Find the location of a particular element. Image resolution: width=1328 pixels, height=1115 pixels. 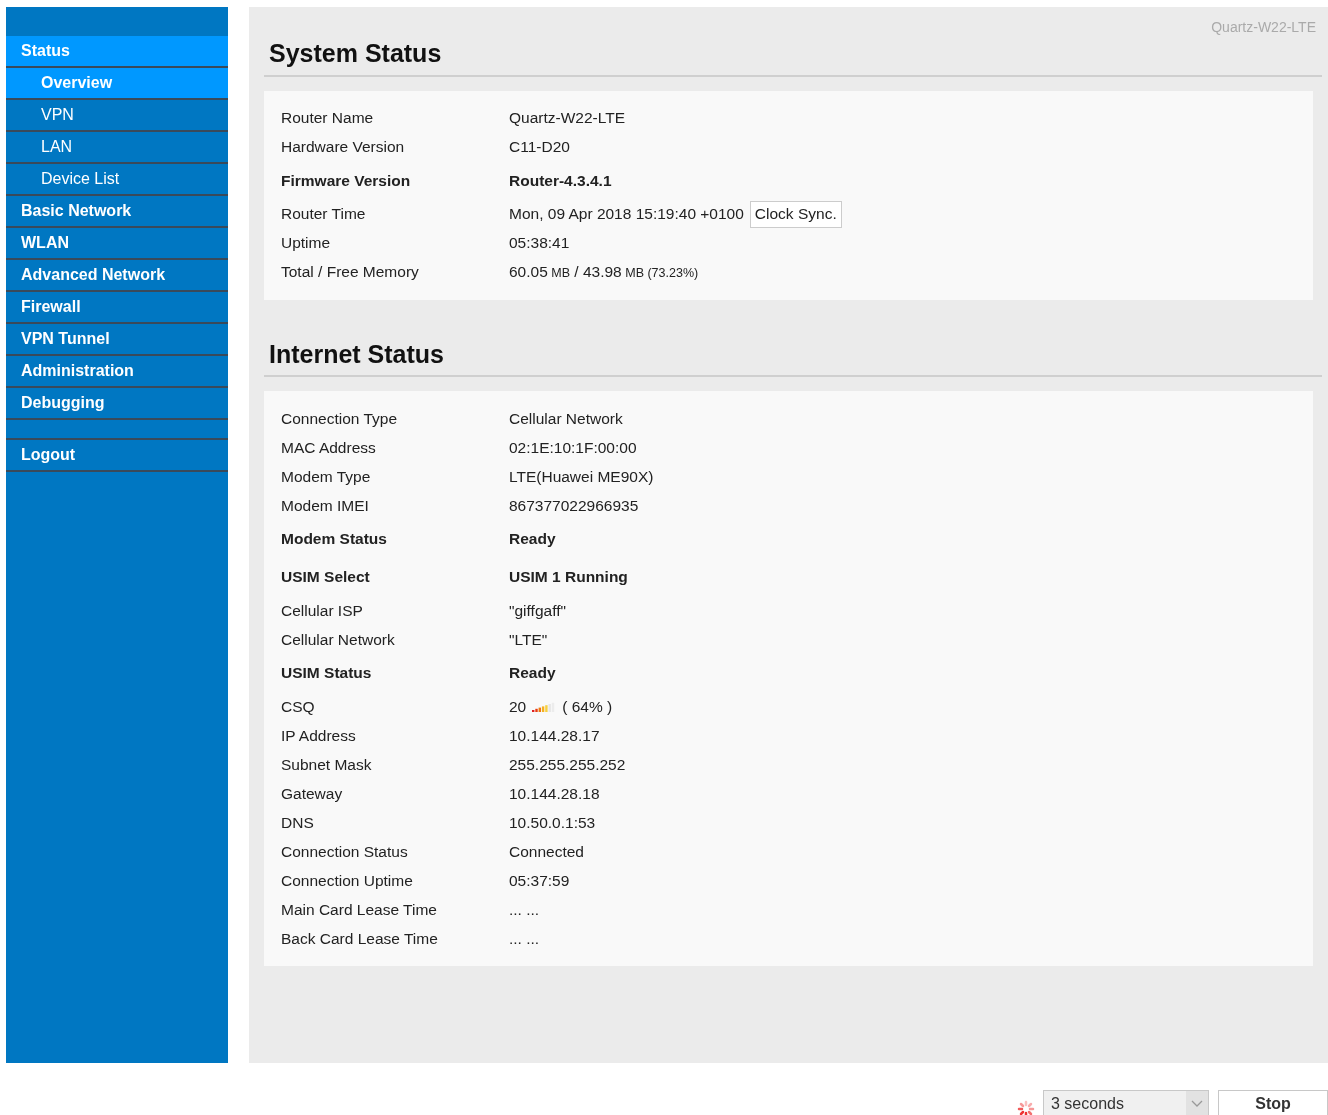

field-label: CSQ is located at coordinates (298, 706).